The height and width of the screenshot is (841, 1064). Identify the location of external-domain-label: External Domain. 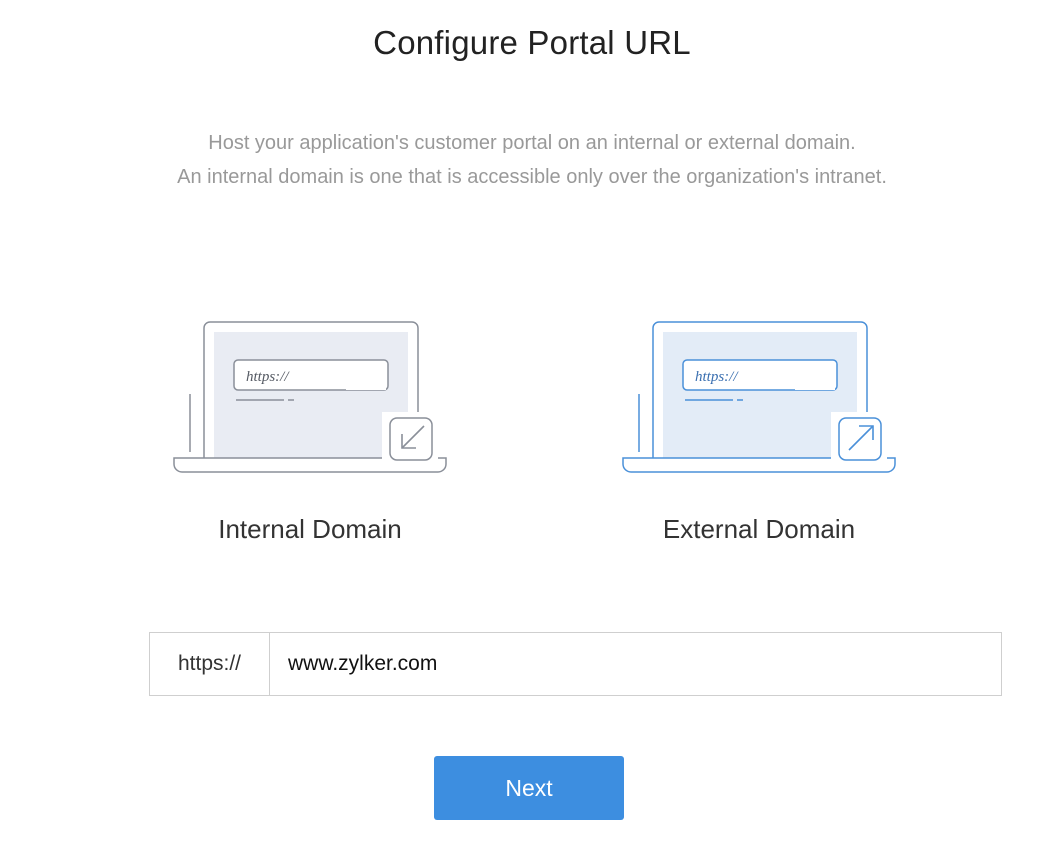
(759, 529).